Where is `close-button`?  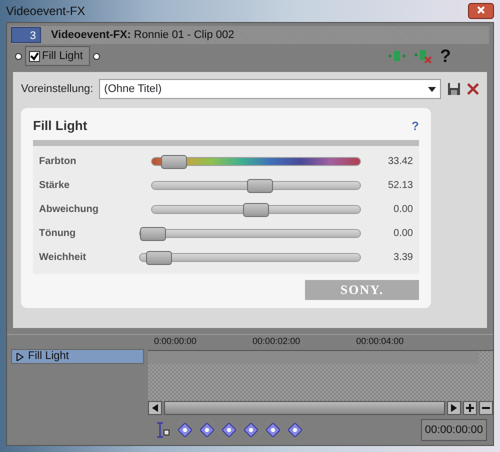
close-button is located at coordinates (481, 11).